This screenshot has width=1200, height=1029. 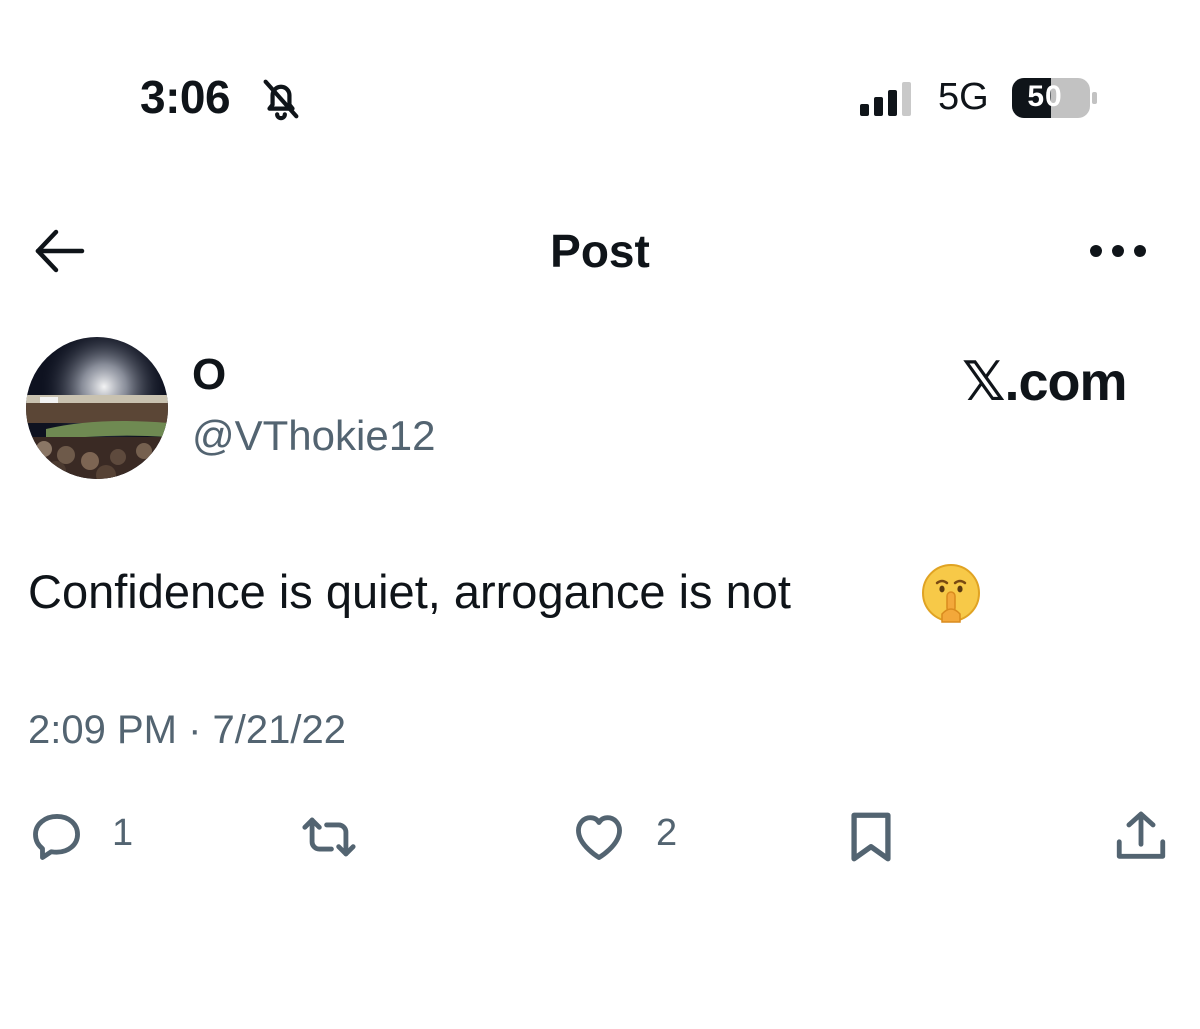 What do you see at coordinates (187, 730) in the screenshot?
I see `post-timestamp: 2:09 PM · 7/21/22` at bounding box center [187, 730].